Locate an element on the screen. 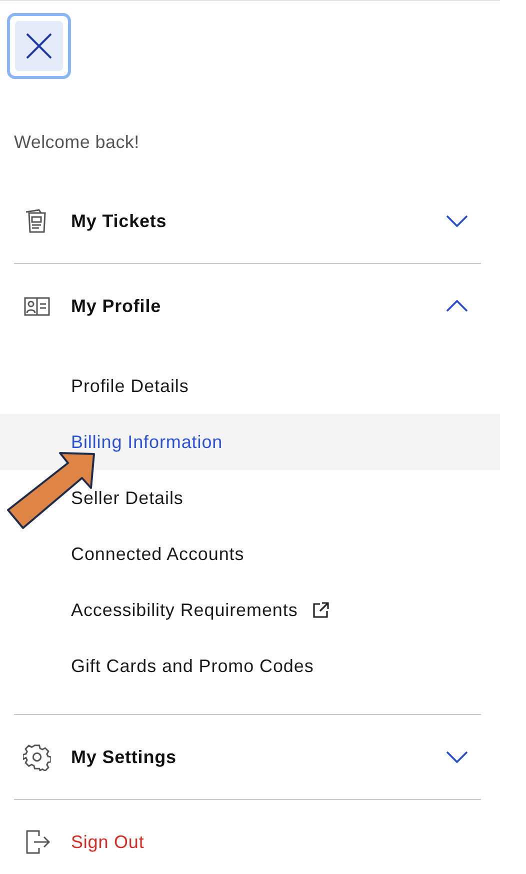 Image resolution: width=526 pixels, height=874 pixels. close-button is located at coordinates (39, 46).